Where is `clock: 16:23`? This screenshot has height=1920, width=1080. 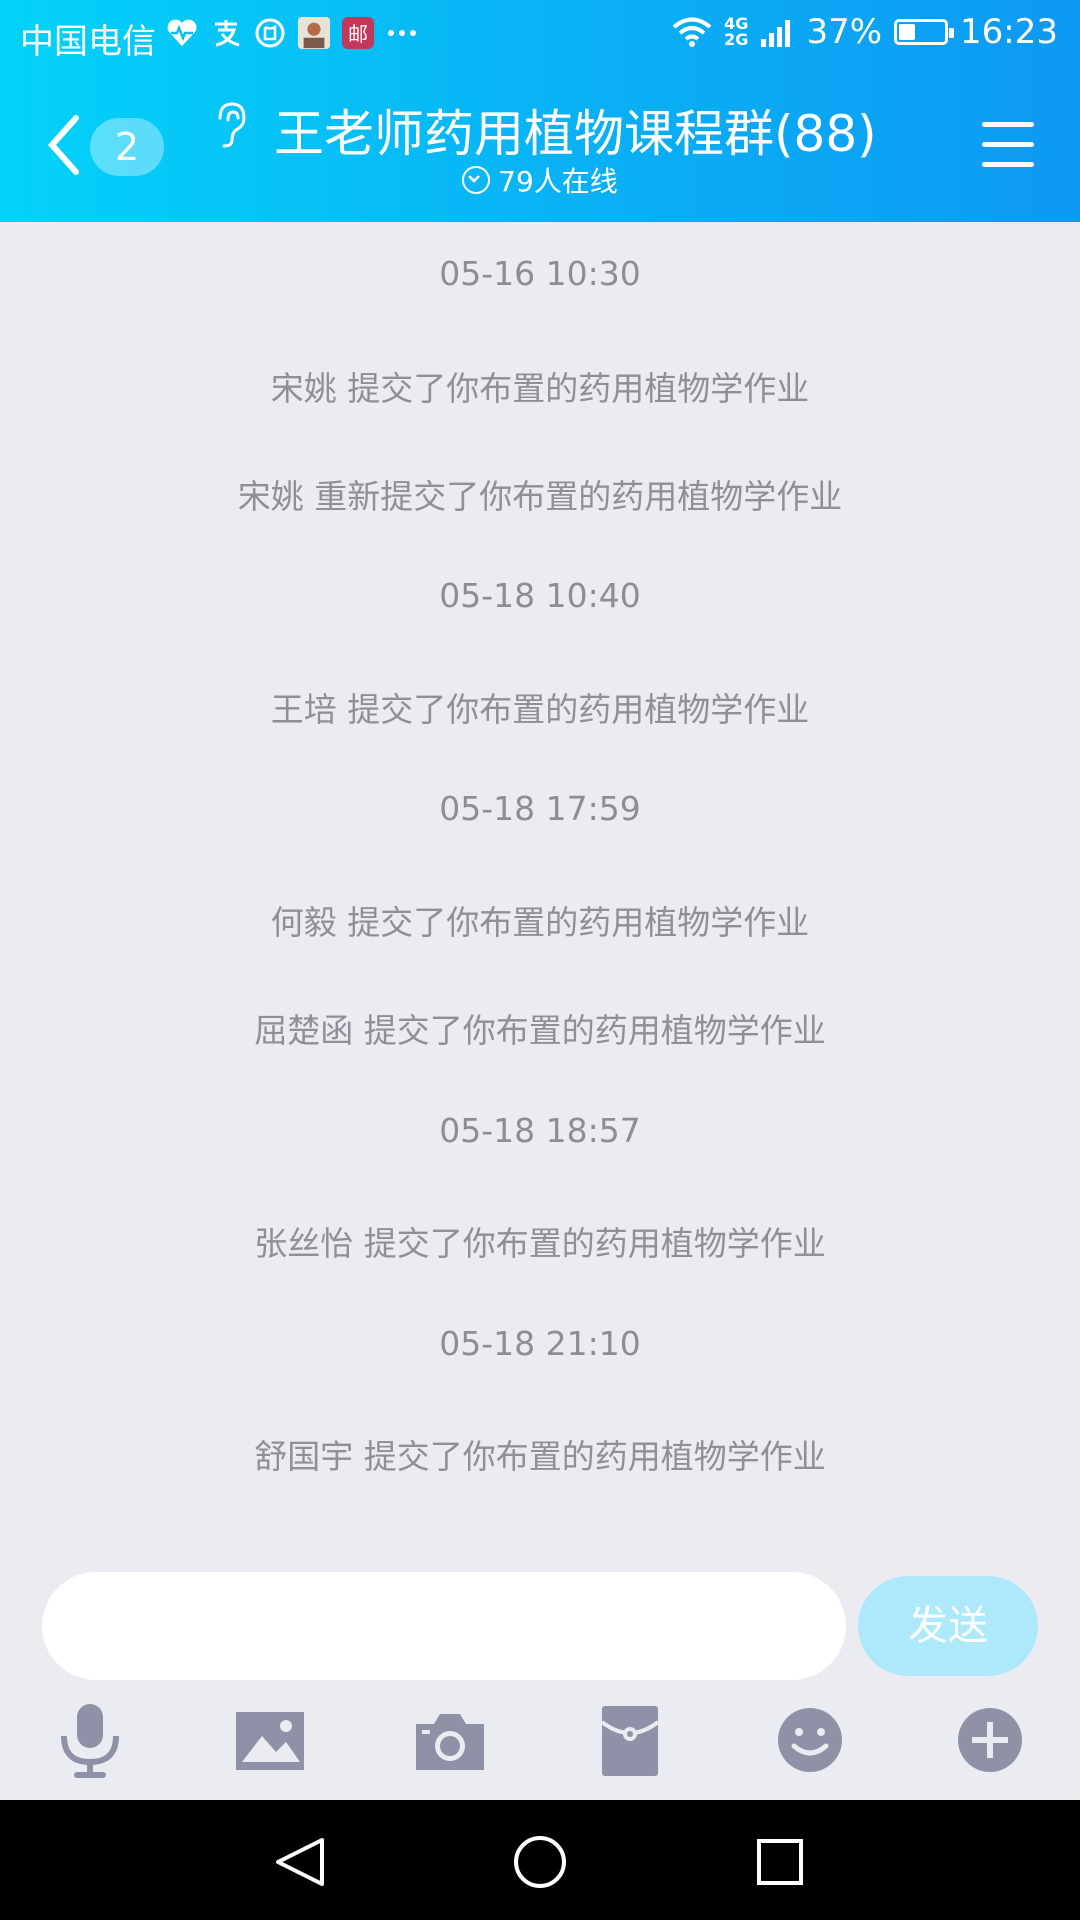 clock: 16:23 is located at coordinates (1009, 32).